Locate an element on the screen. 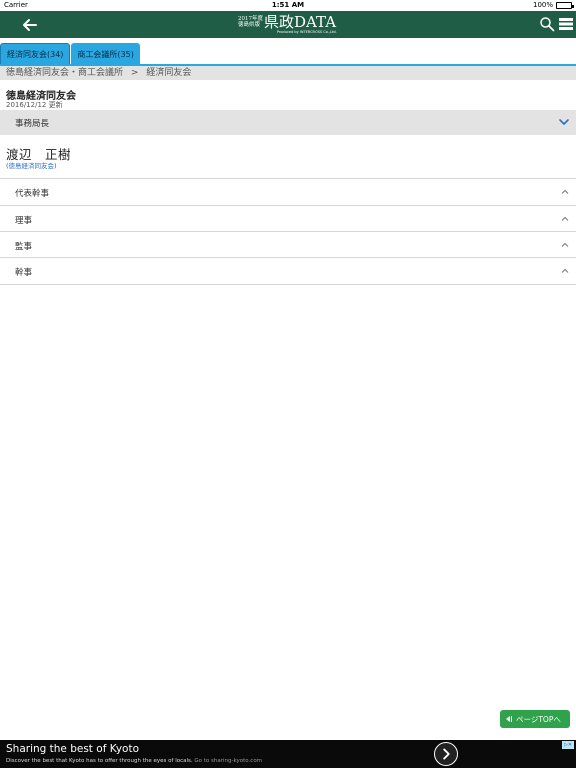 The height and width of the screenshot is (768, 576). tab-keizai-doyukai: 経済同友会(34) is located at coordinates (35, 54).